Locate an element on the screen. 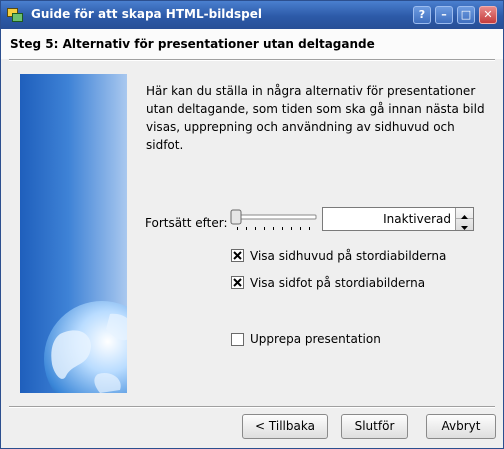 Image resolution: width=504 pixels, height=449 pixels. minimize-button: – is located at coordinates (444, 15).